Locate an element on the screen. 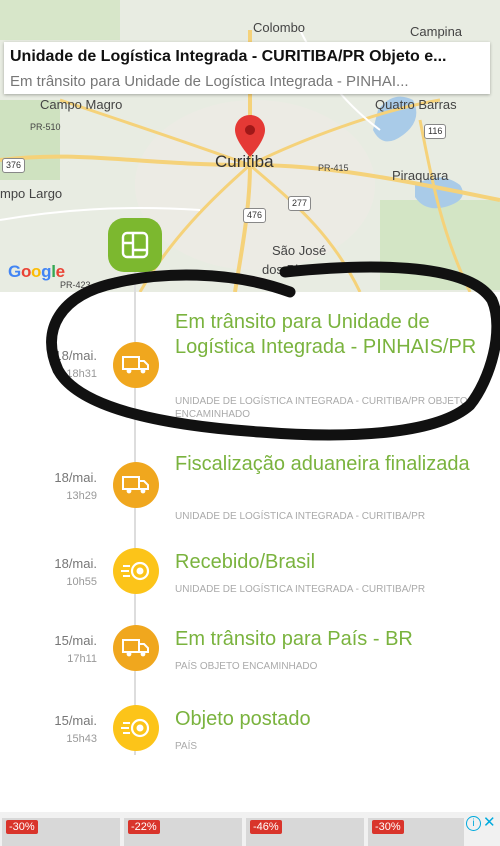  event-title: Objeto postado is located at coordinates (243, 719).